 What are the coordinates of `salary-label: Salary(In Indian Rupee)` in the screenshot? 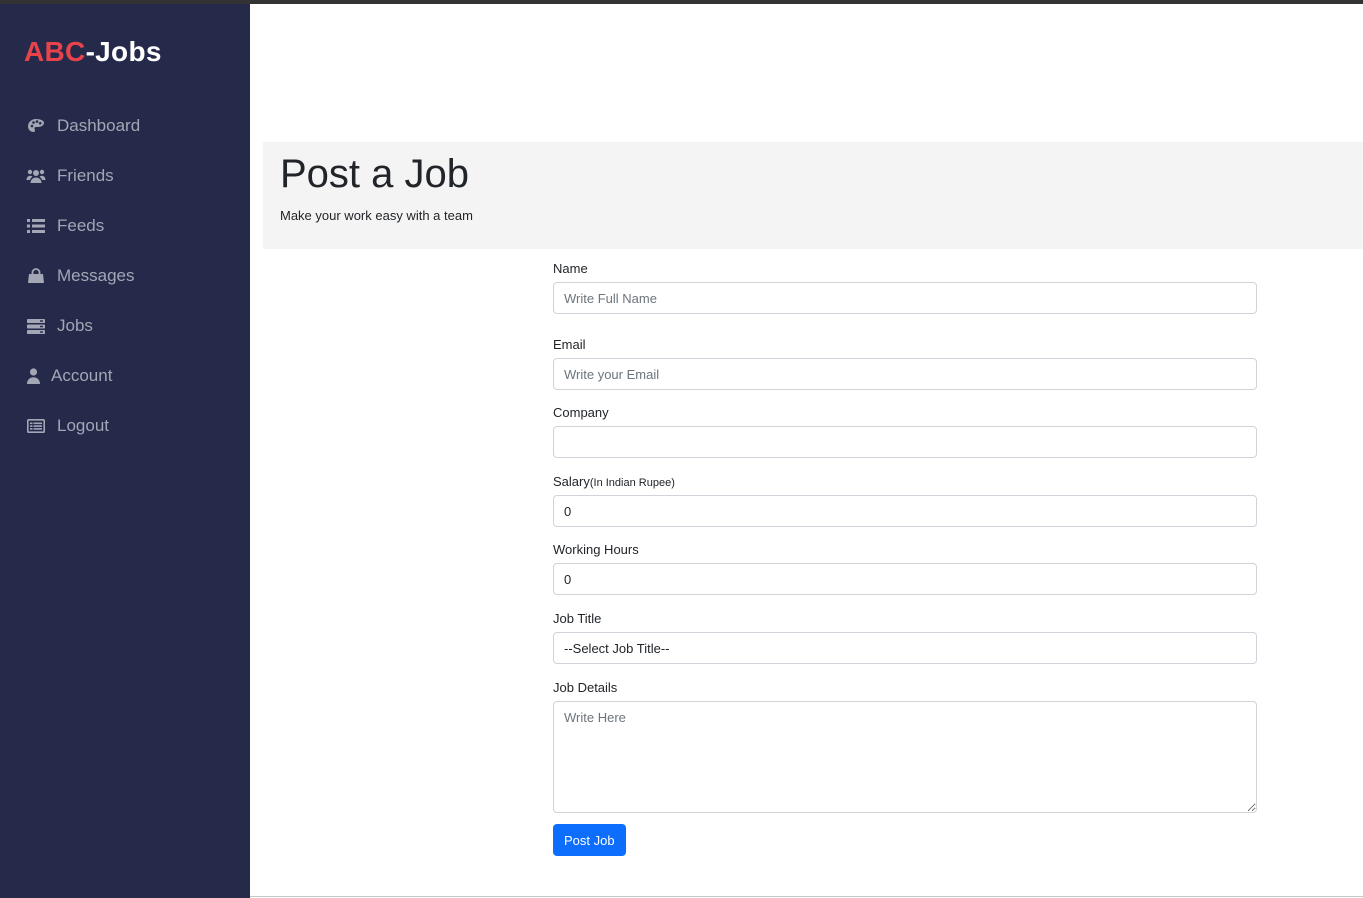 It's located at (905, 482).